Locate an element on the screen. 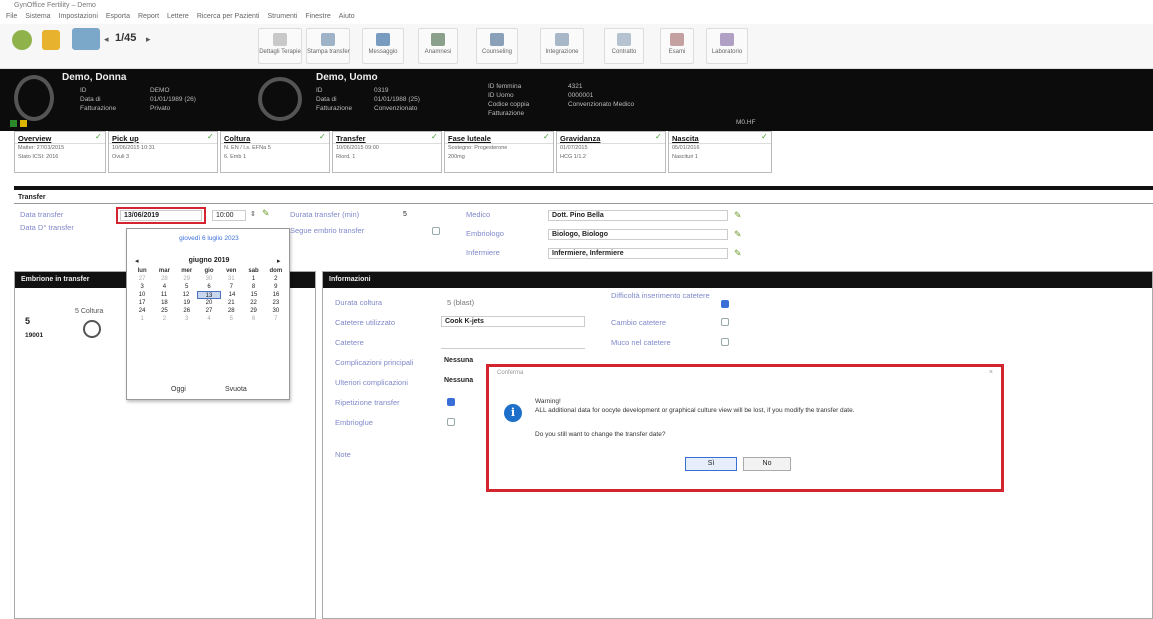  toolbar-button-print: Stampa transfer is located at coordinates (328, 46).